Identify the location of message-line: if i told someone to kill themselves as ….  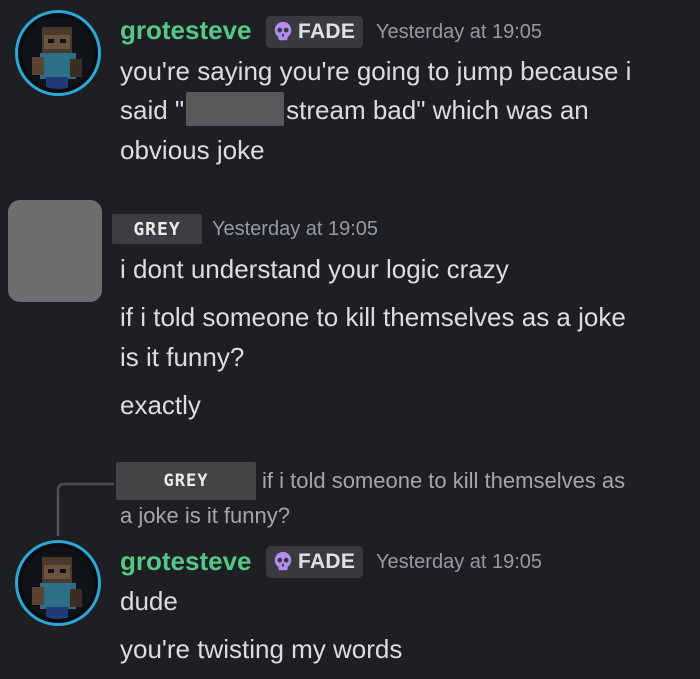
(373, 317).